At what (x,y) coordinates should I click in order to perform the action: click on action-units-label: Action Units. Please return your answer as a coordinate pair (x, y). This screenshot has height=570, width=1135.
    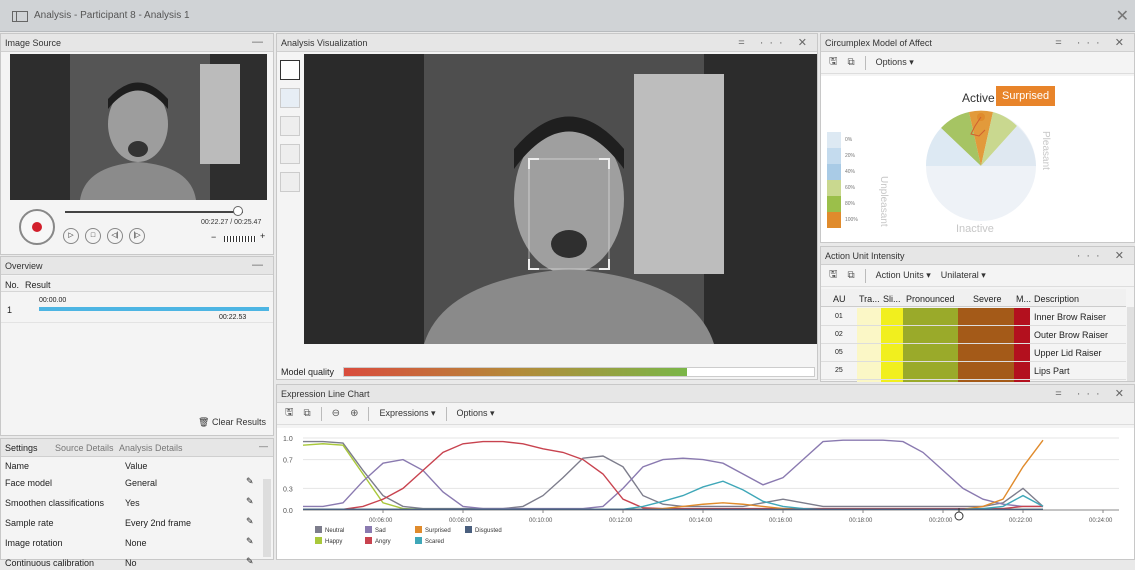
    Looking at the image, I should click on (899, 275).